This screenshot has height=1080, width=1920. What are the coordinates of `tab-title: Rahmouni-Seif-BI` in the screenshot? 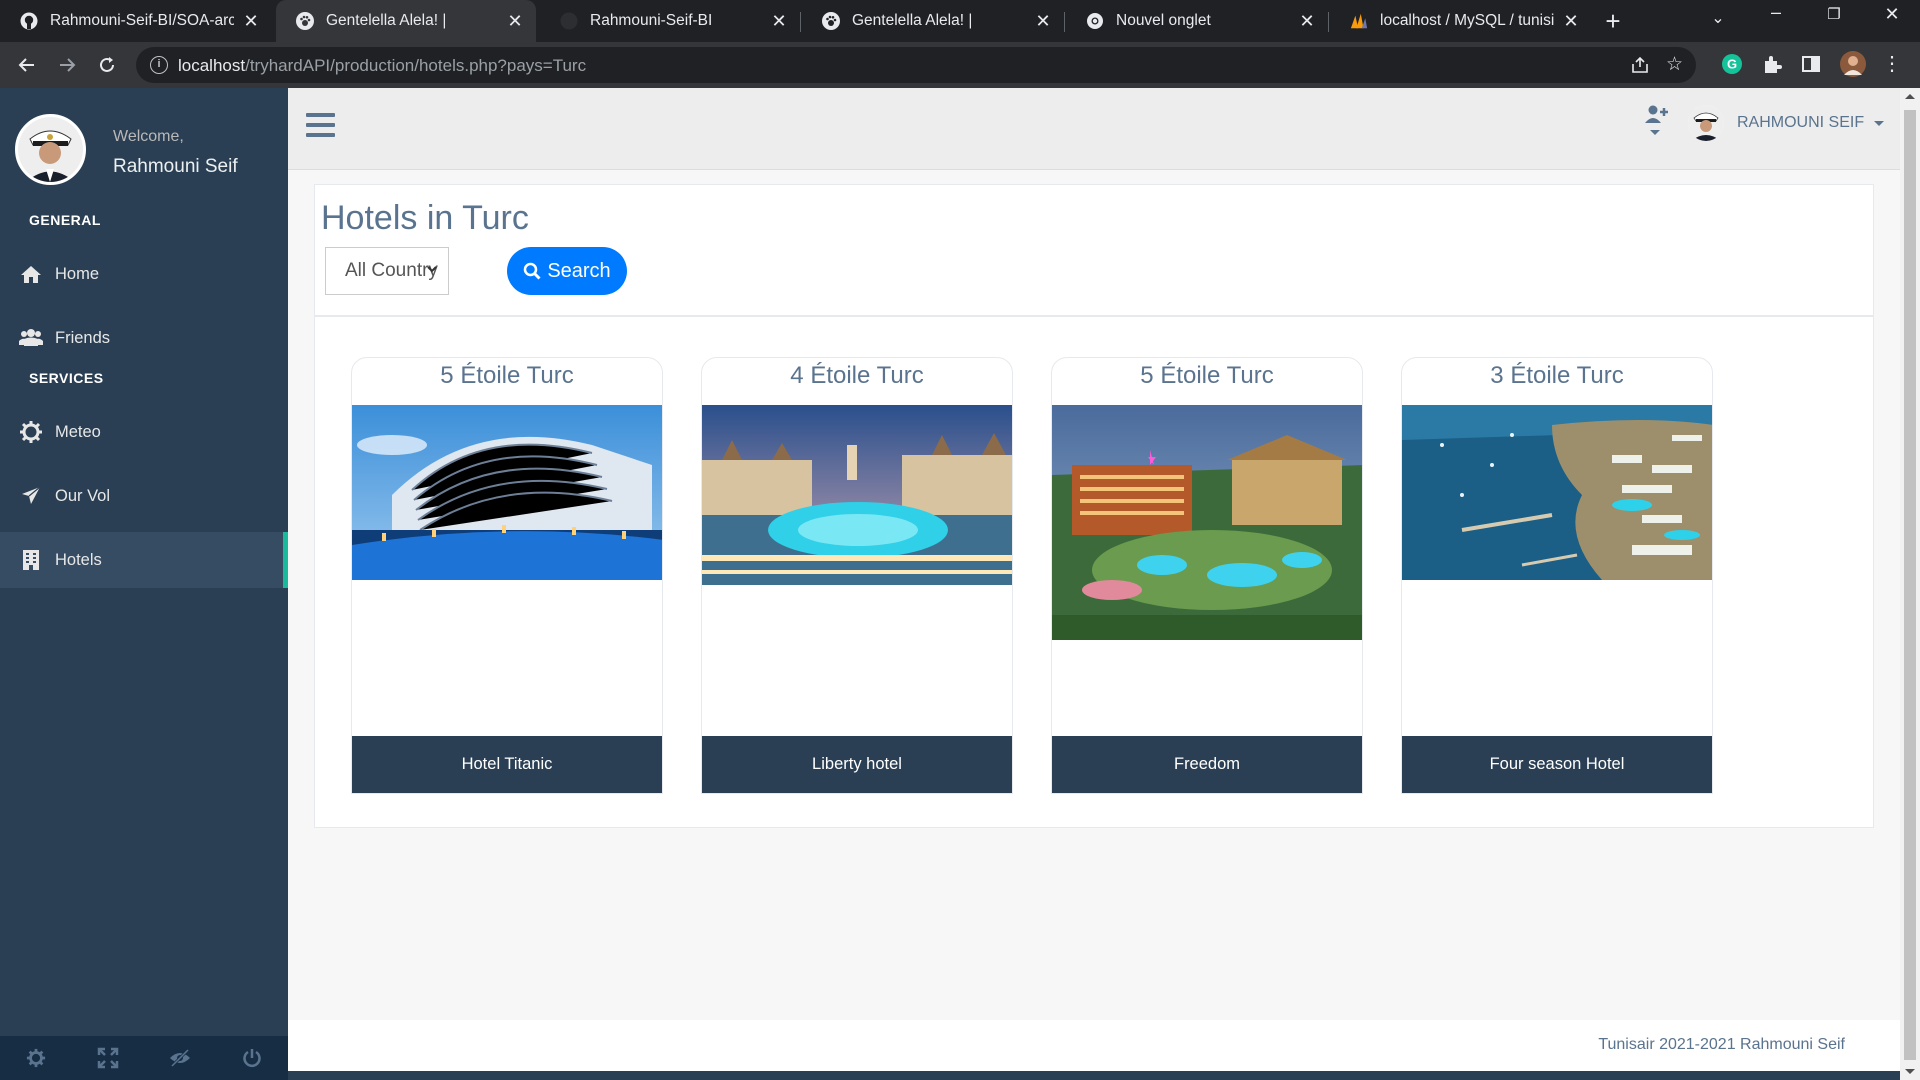 It's located at (651, 20).